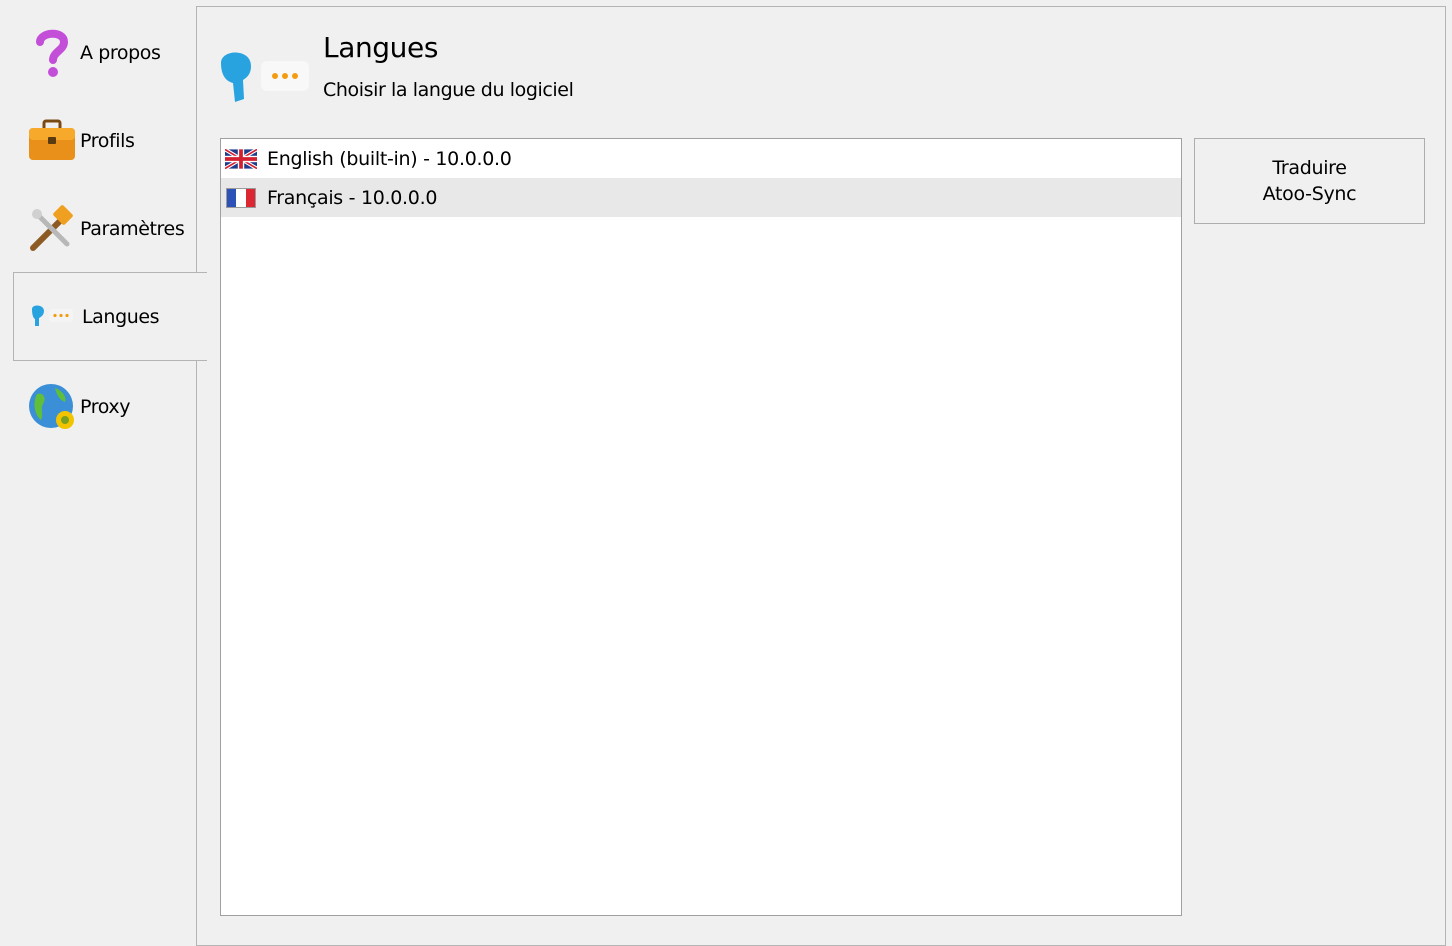 This screenshot has width=1452, height=946. I want to click on sidebar-item-label: A propos, so click(120, 52).